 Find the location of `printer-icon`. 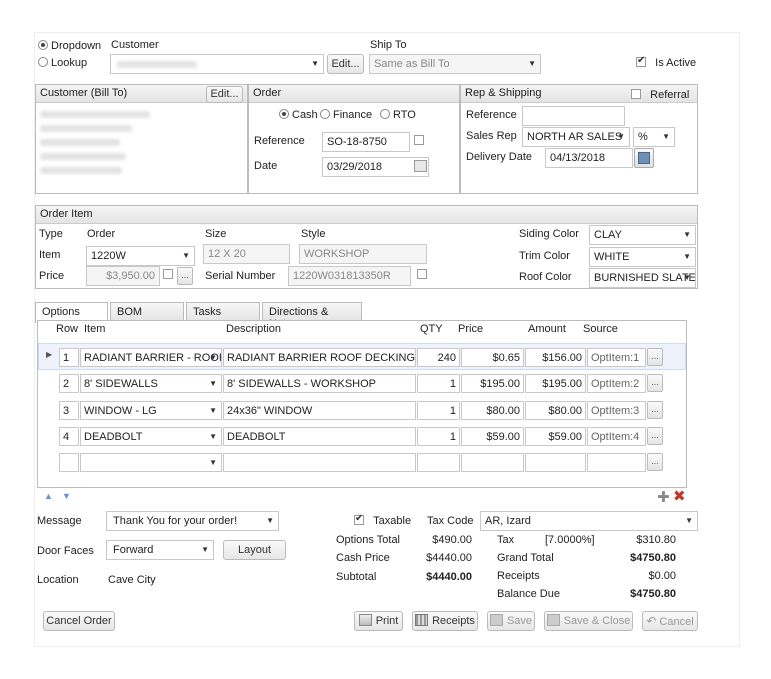

printer-icon is located at coordinates (365, 620).